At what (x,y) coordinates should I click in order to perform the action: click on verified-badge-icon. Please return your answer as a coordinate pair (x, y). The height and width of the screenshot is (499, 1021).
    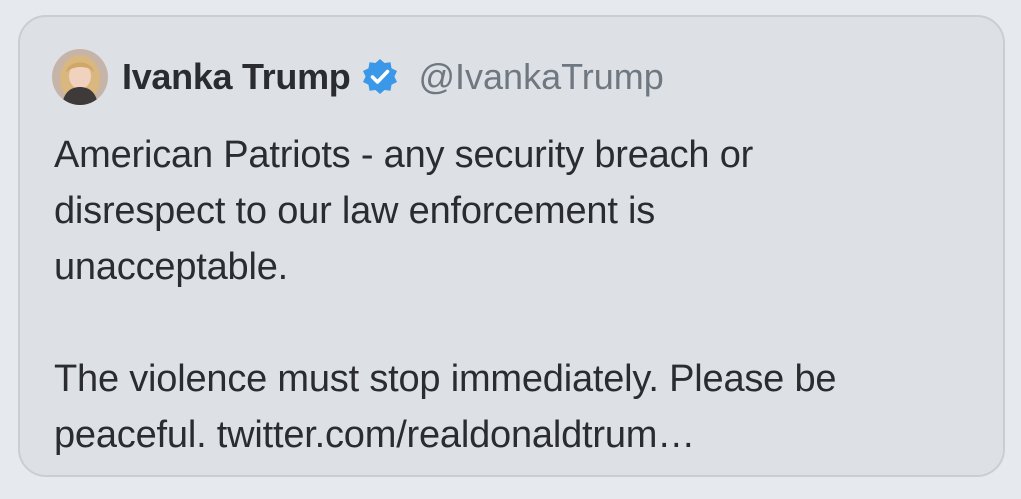
    Looking at the image, I should click on (380, 77).